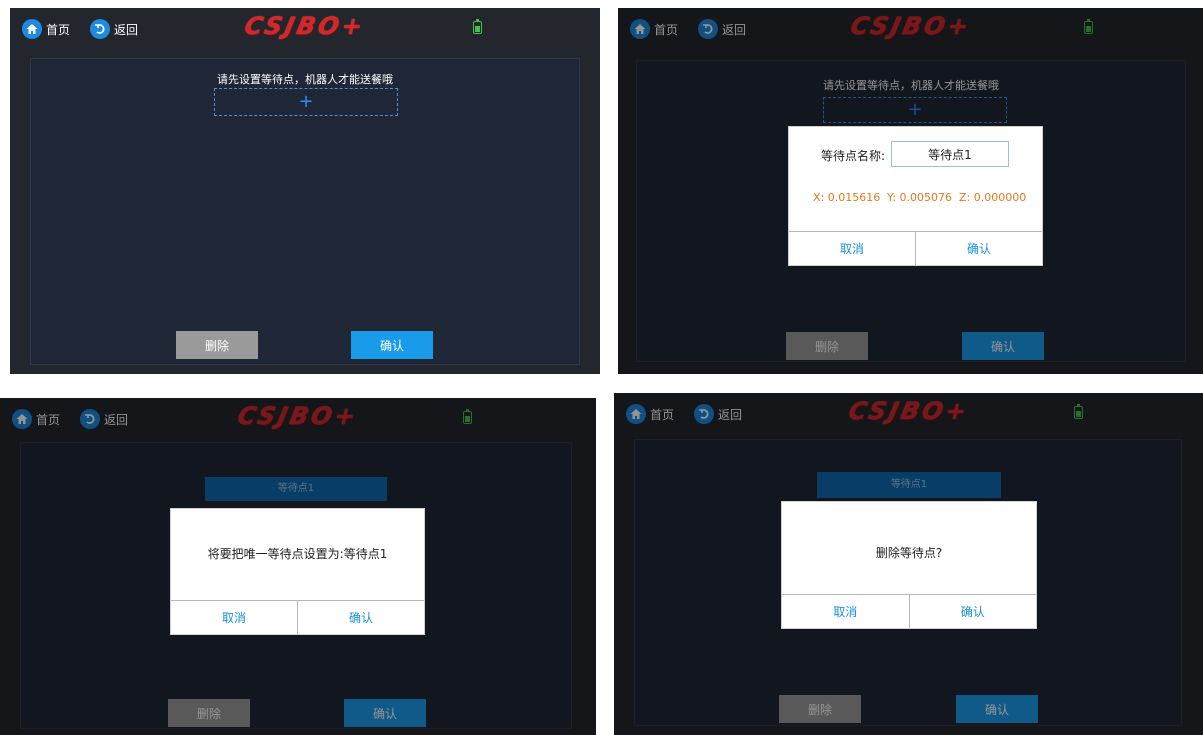 This screenshot has width=1203, height=735. Describe the element at coordinates (909, 553) in the screenshot. I see `dialog-message: 删除等待点?` at that location.